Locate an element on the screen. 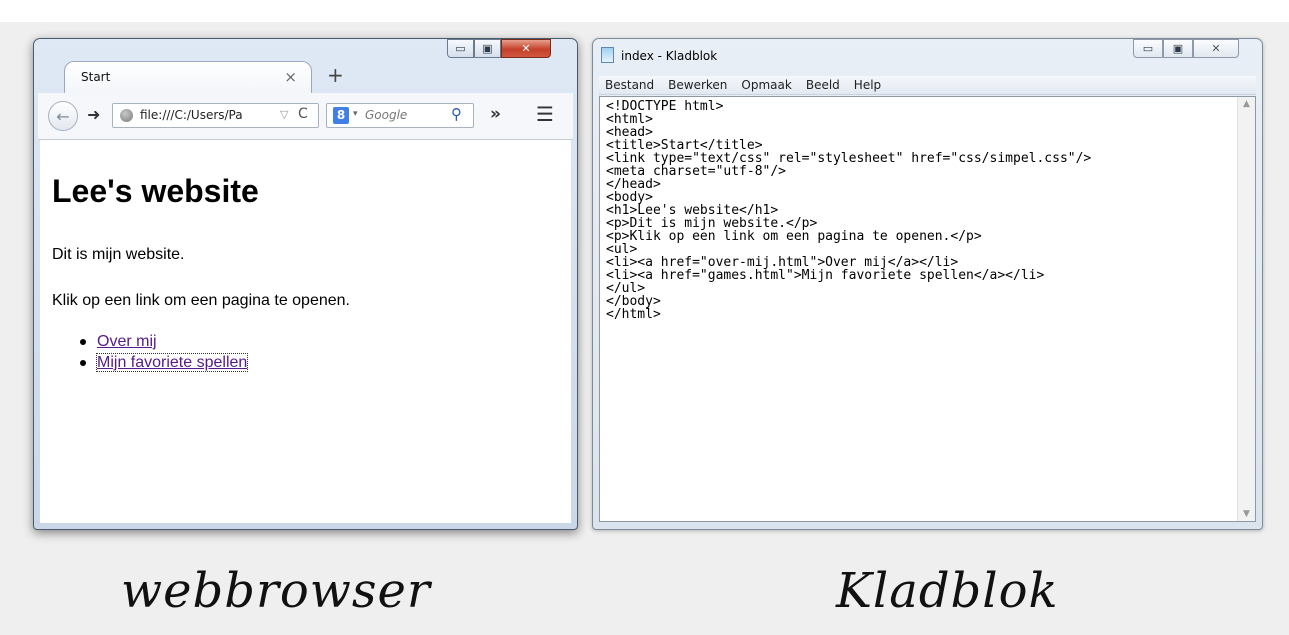  engine-dropdown-icon: ▾ is located at coordinates (355, 114).